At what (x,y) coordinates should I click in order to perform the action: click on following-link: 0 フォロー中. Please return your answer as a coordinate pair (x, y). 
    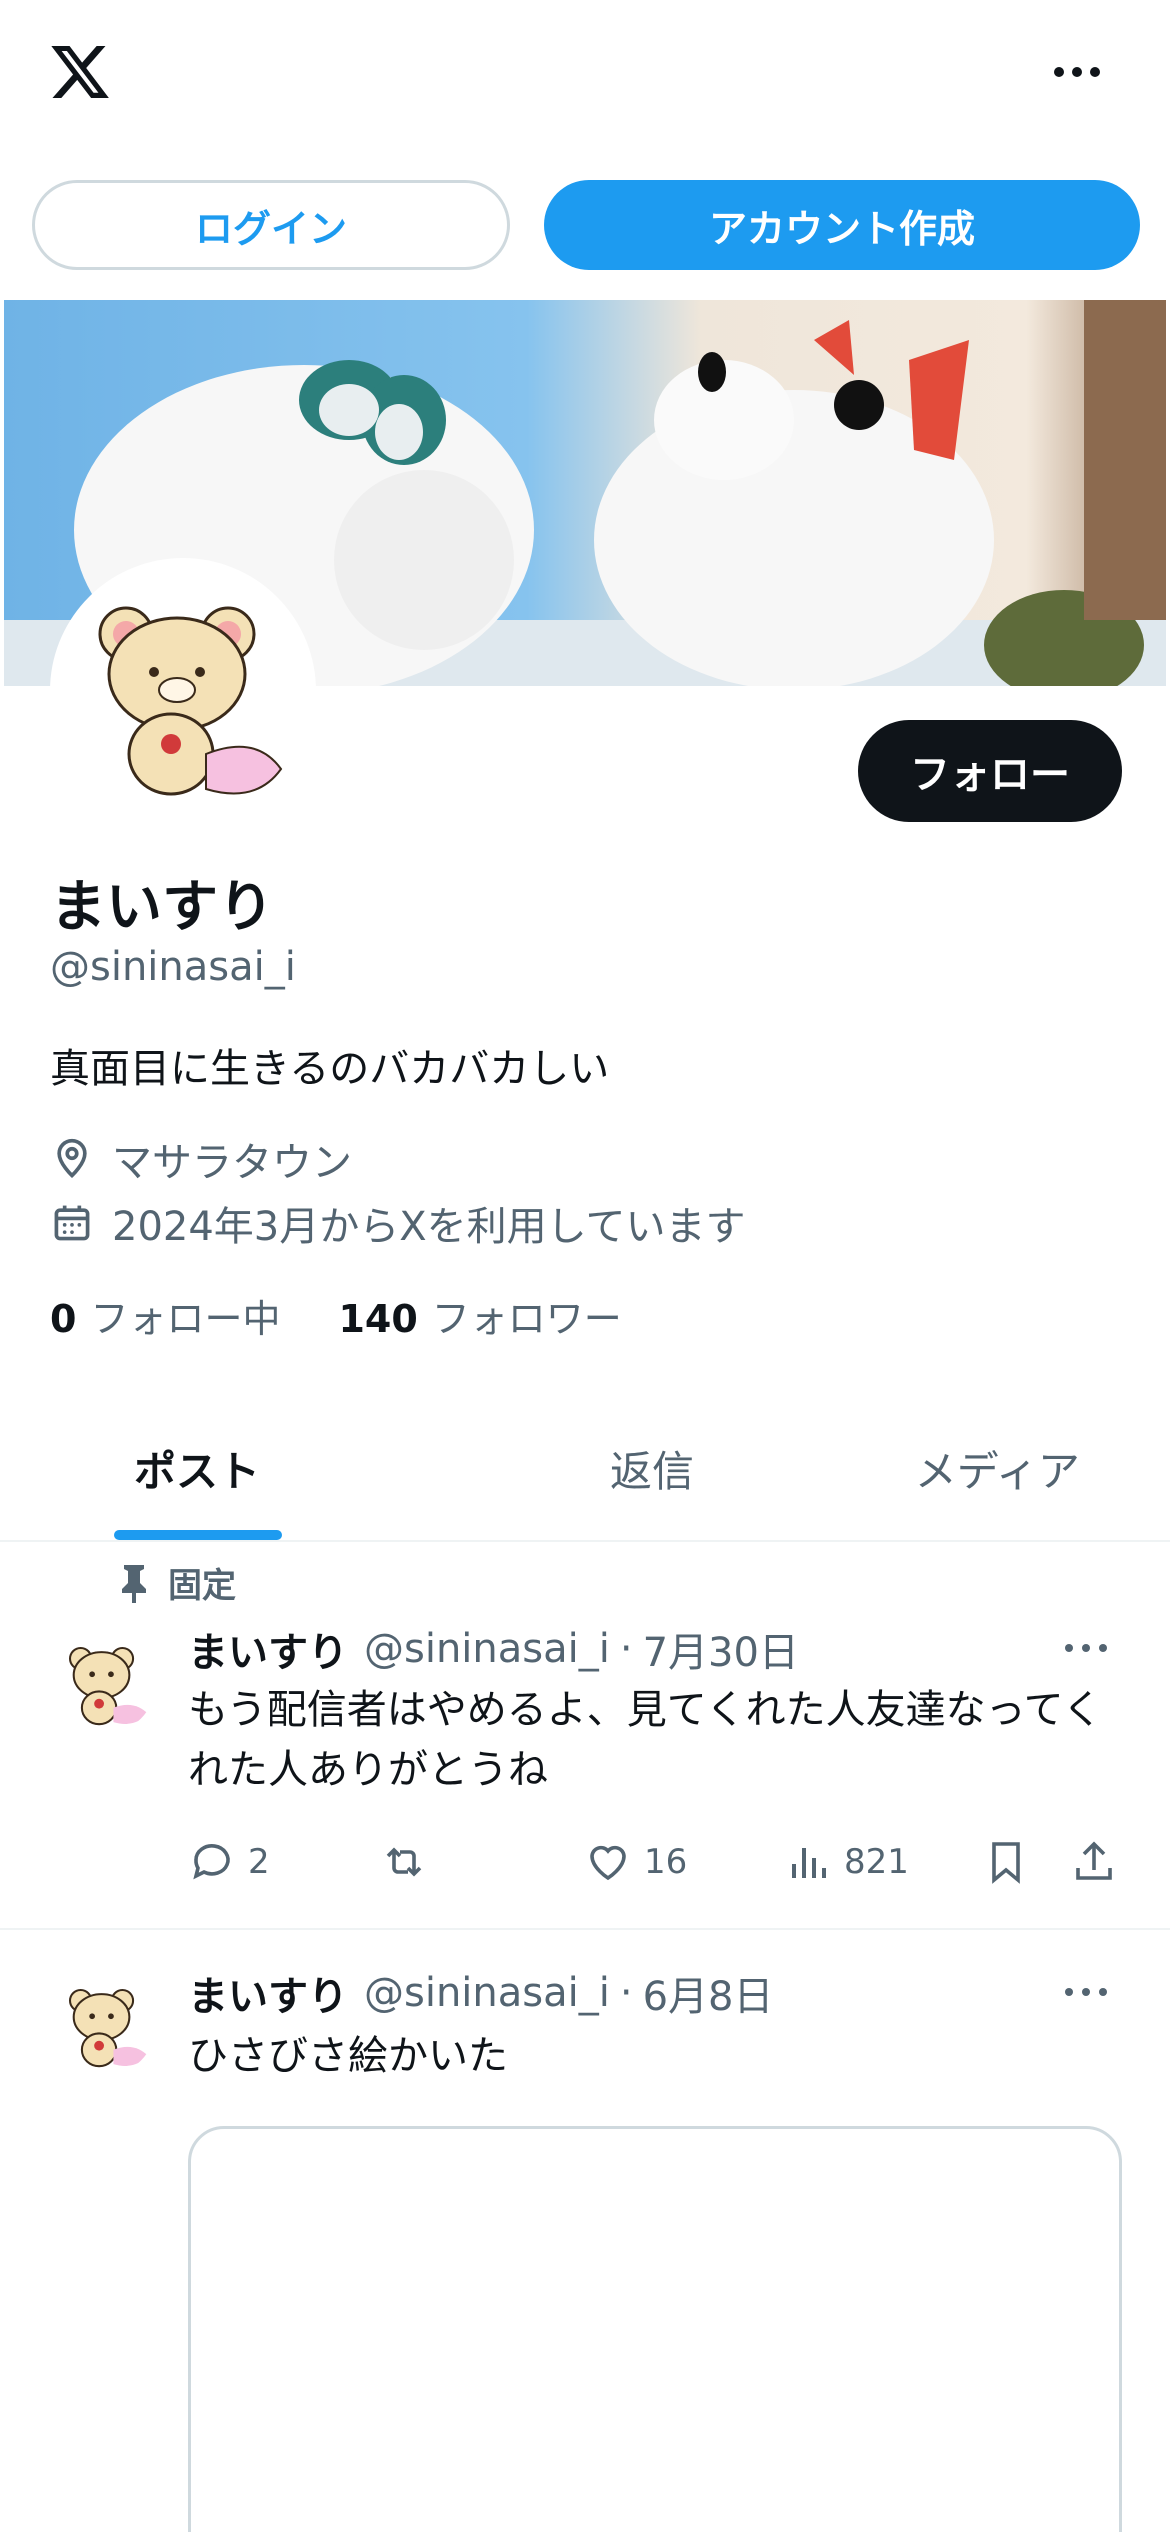
    Looking at the image, I should click on (165, 1315).